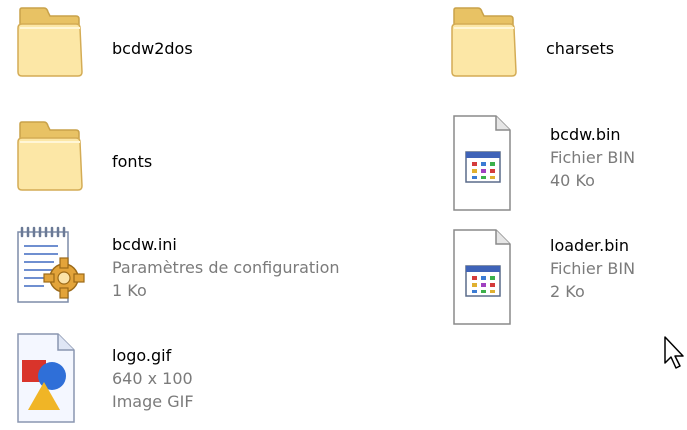  What do you see at coordinates (153, 401) in the screenshot?
I see `file-type: Image GIF` at bounding box center [153, 401].